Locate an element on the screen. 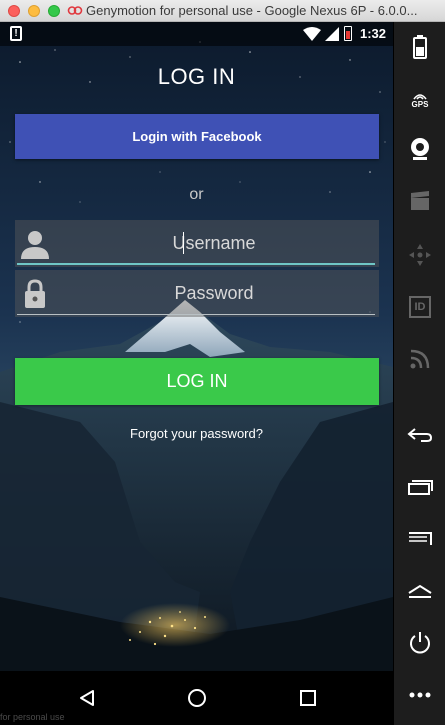 This screenshot has height=725, width=445. more-button is located at coordinates (420, 695).